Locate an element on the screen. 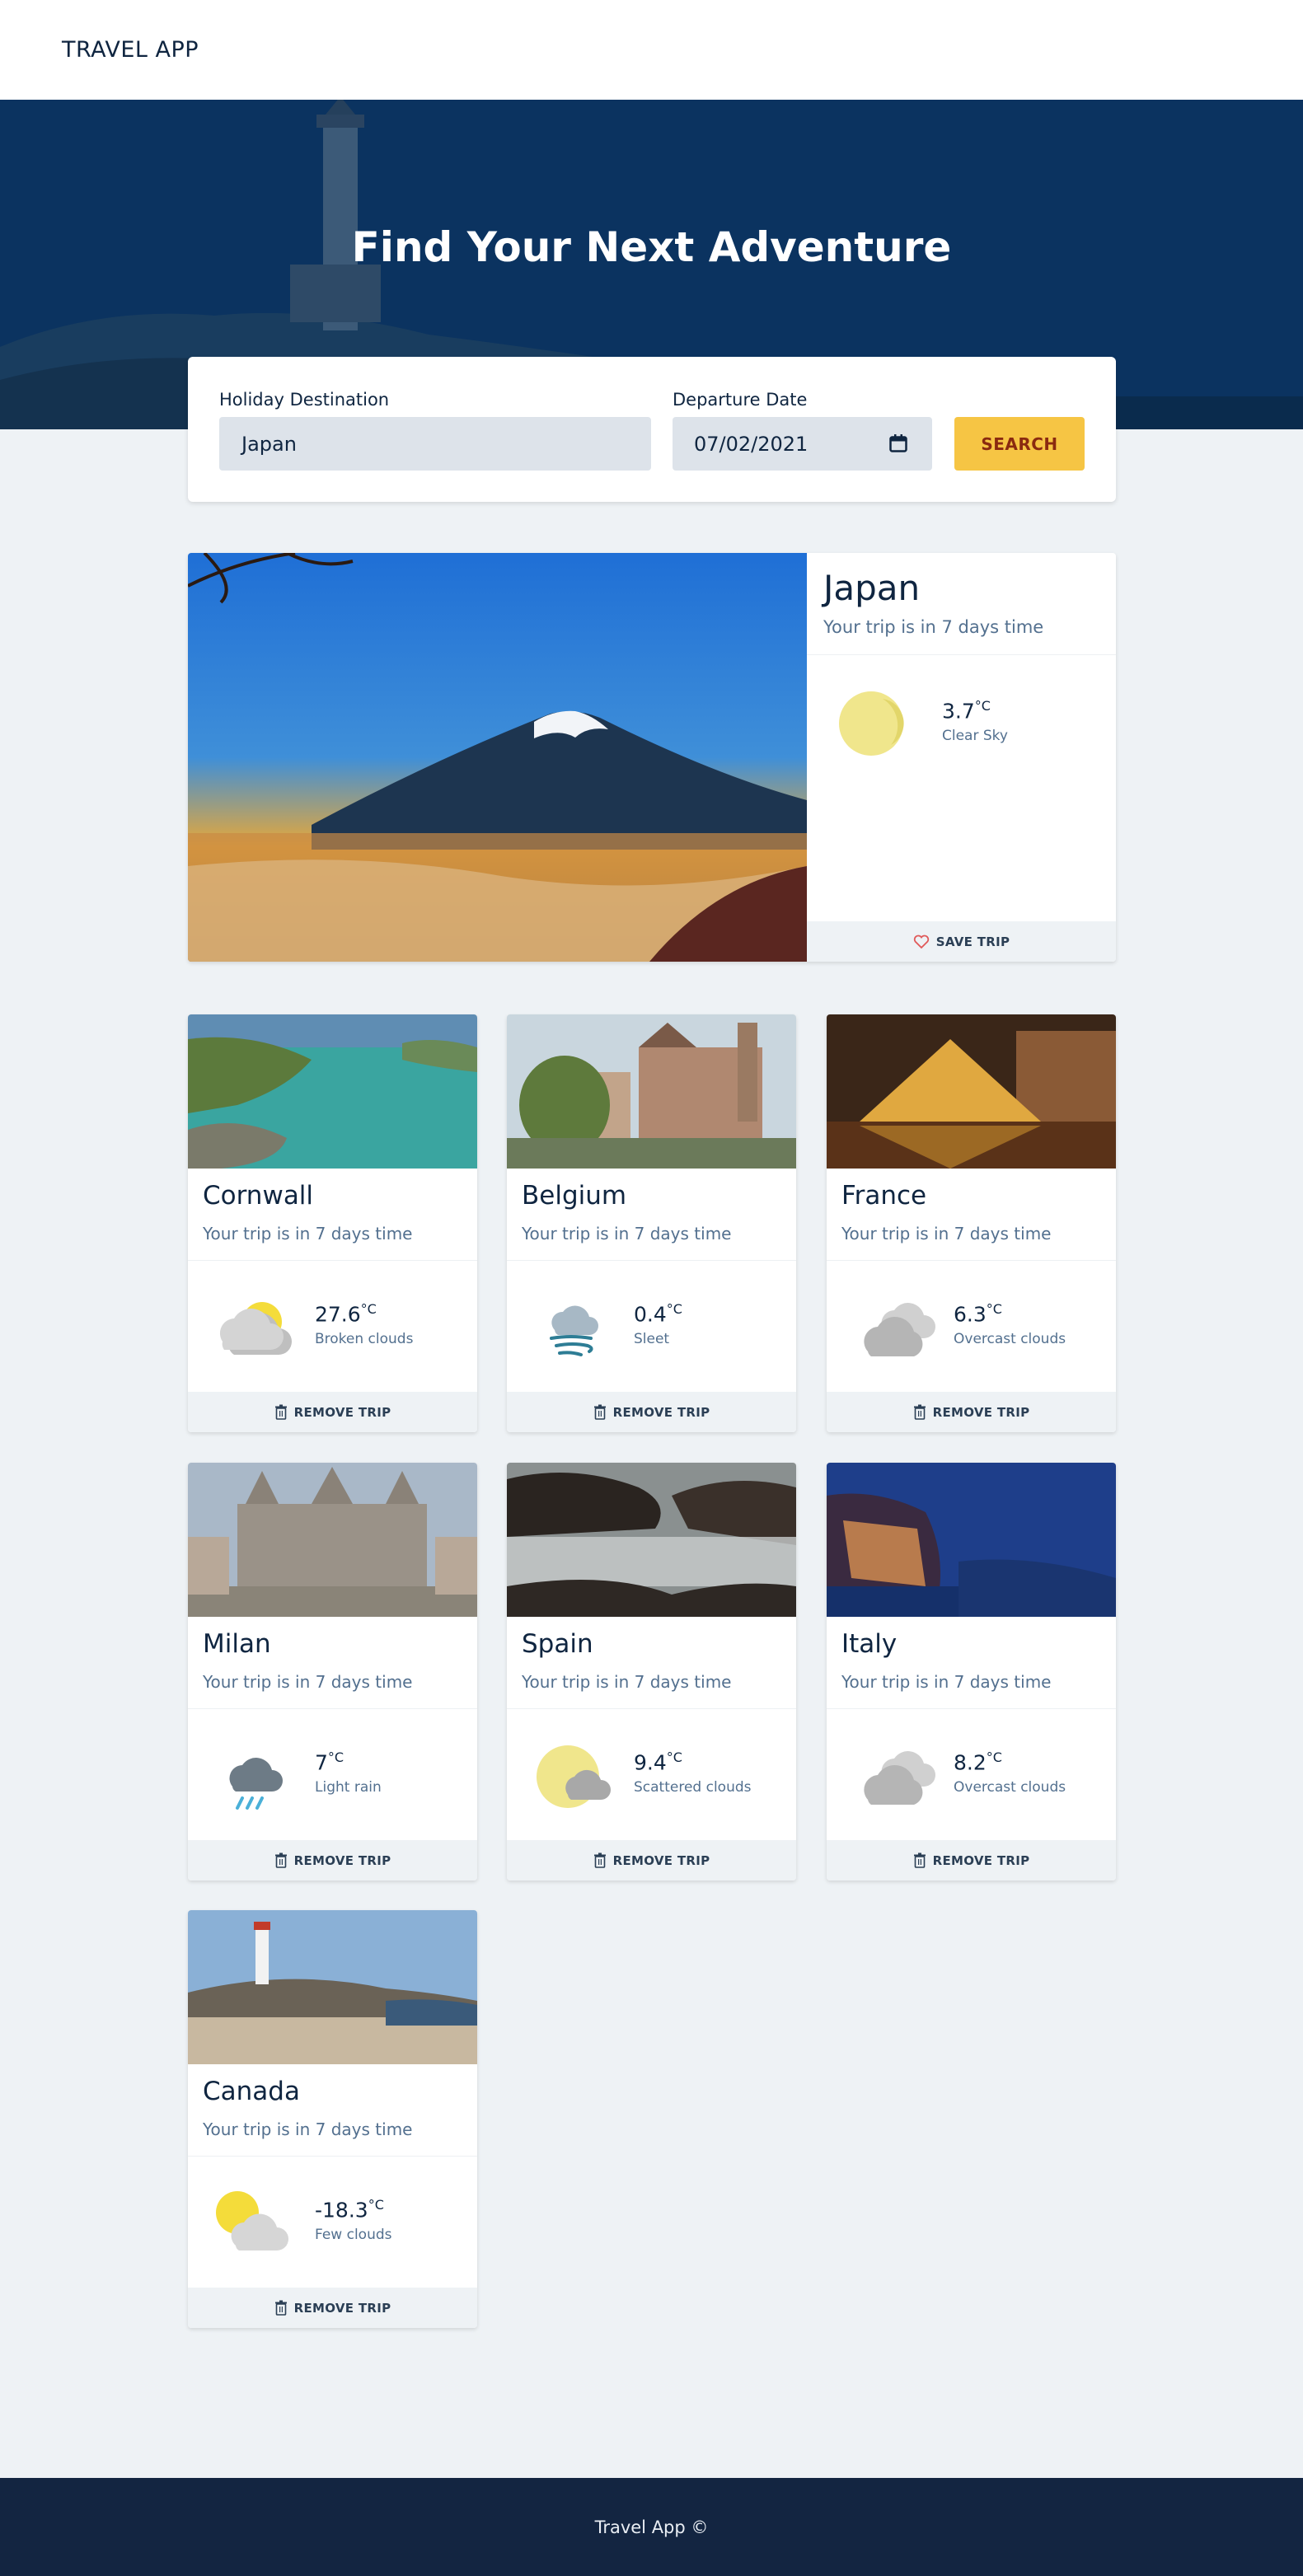 The width and height of the screenshot is (1303, 2576). trip-image-spain is located at coordinates (652, 1540).